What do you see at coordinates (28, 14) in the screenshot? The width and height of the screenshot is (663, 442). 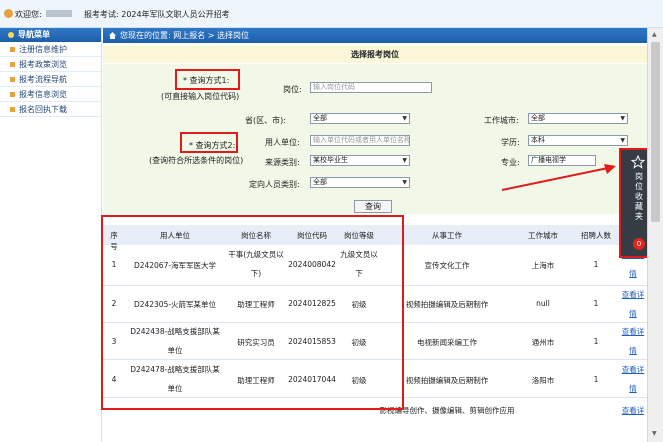 I see `welcome-text: 欢迎您:` at bounding box center [28, 14].